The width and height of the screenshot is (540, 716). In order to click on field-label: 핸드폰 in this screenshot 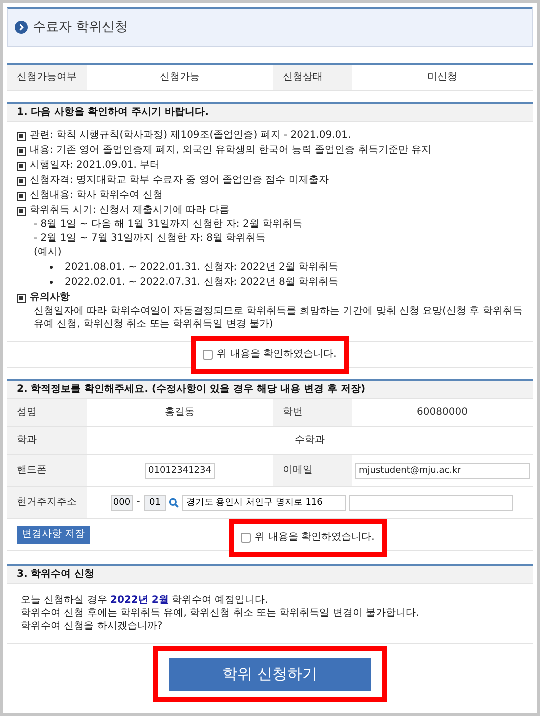, I will do `click(47, 470)`.